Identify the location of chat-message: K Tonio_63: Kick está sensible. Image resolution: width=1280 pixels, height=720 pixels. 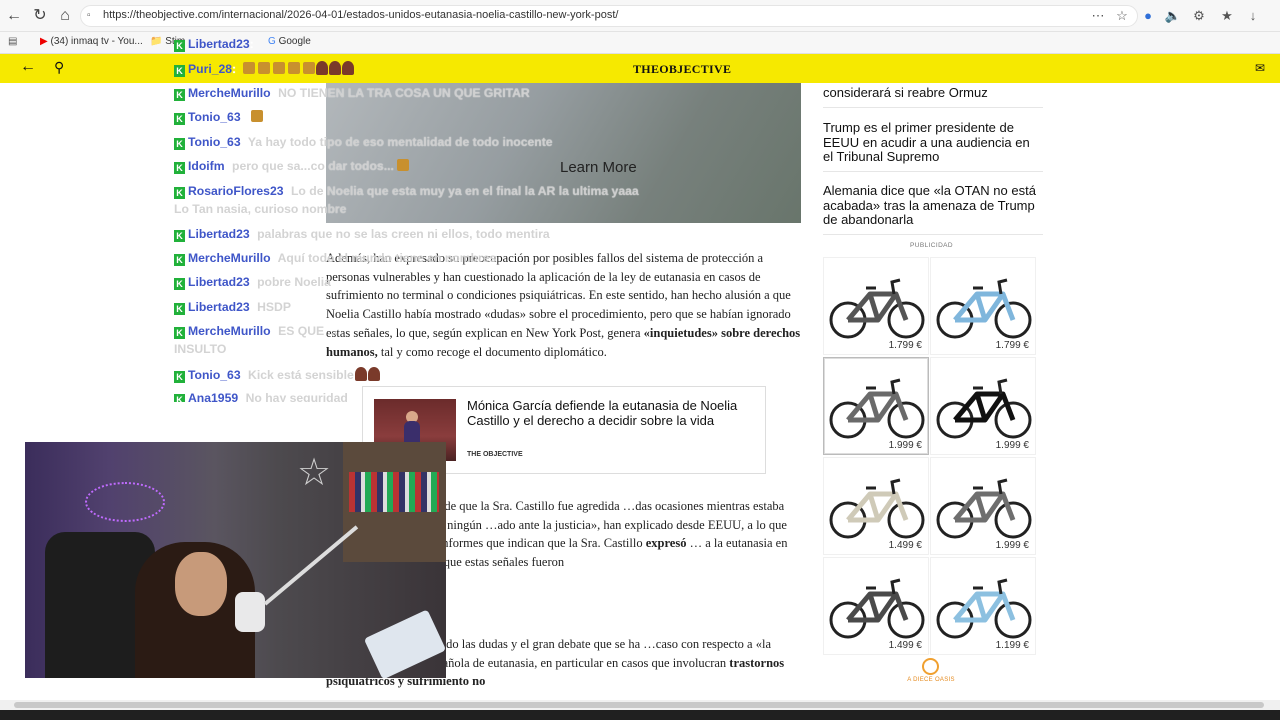
(277, 375).